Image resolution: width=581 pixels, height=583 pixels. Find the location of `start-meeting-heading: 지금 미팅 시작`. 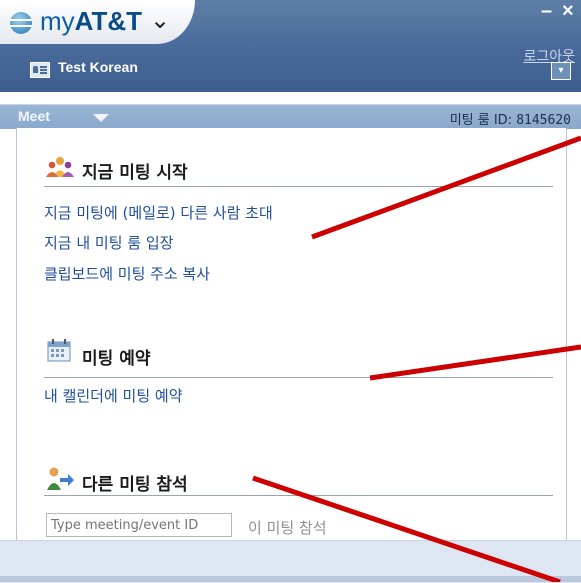

start-meeting-heading: 지금 미팅 시작 is located at coordinates (135, 173).